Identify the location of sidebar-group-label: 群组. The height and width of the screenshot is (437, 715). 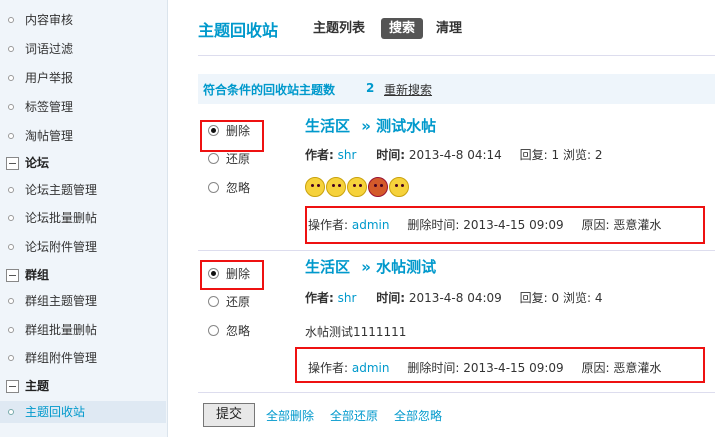
(37, 275).